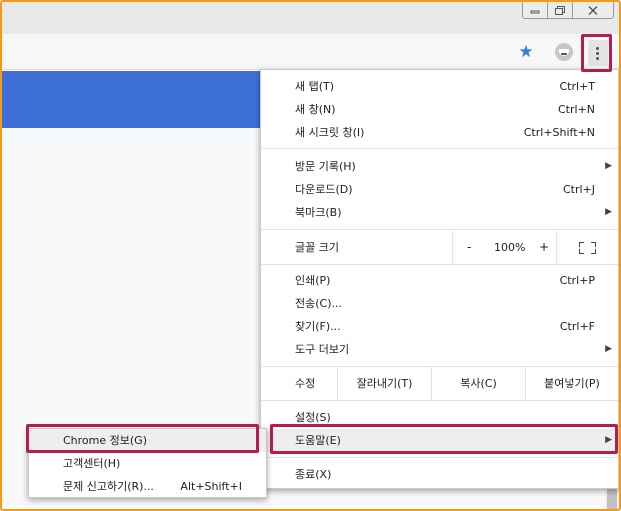 This screenshot has height=511, width=621. I want to click on submenu-item-help-center: 고객센터(H), so click(147, 463).